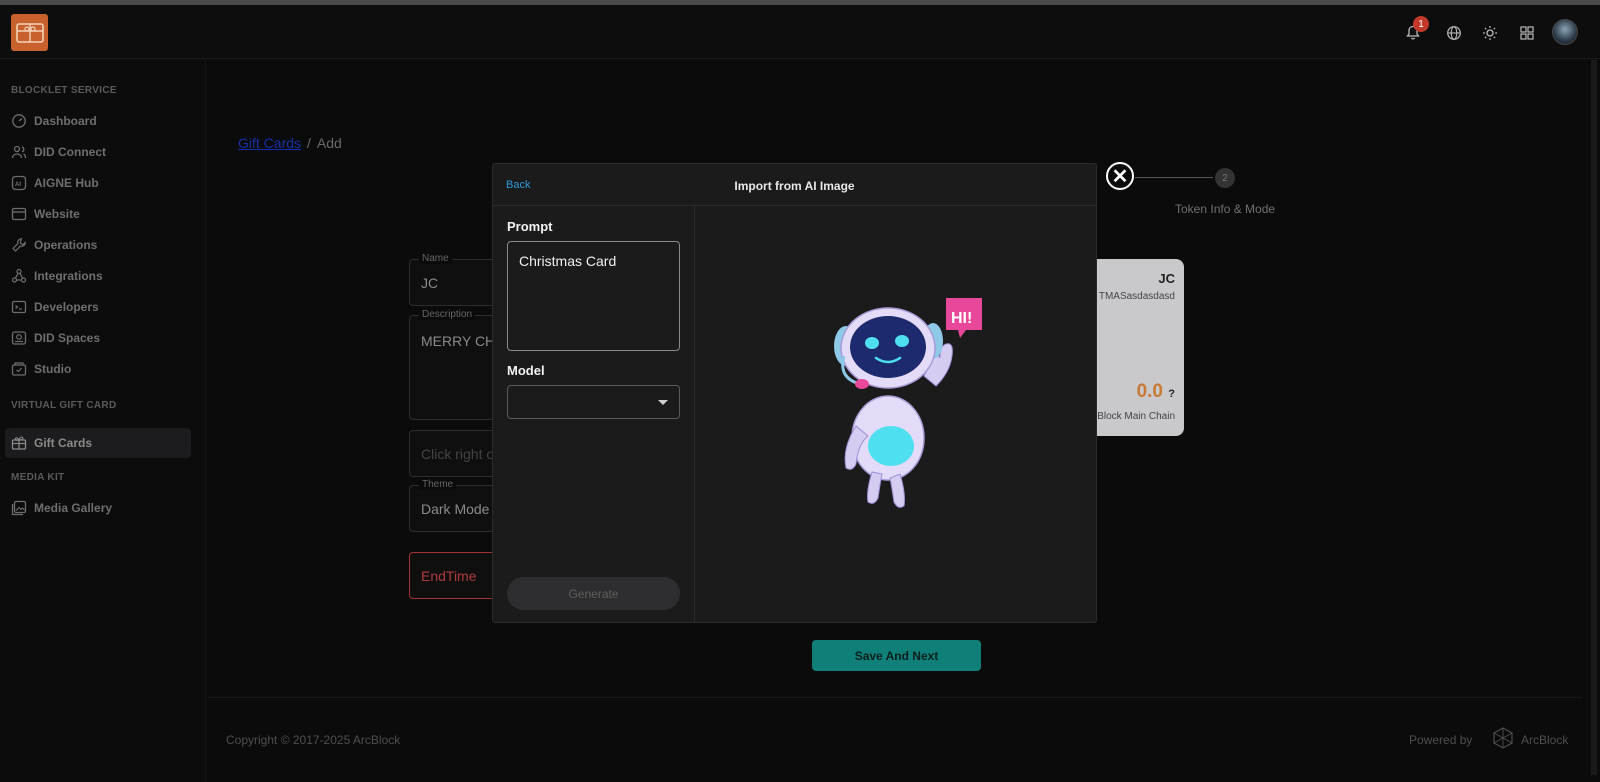 The height and width of the screenshot is (782, 1600). I want to click on sidebar-item-label: Studio, so click(53, 369).